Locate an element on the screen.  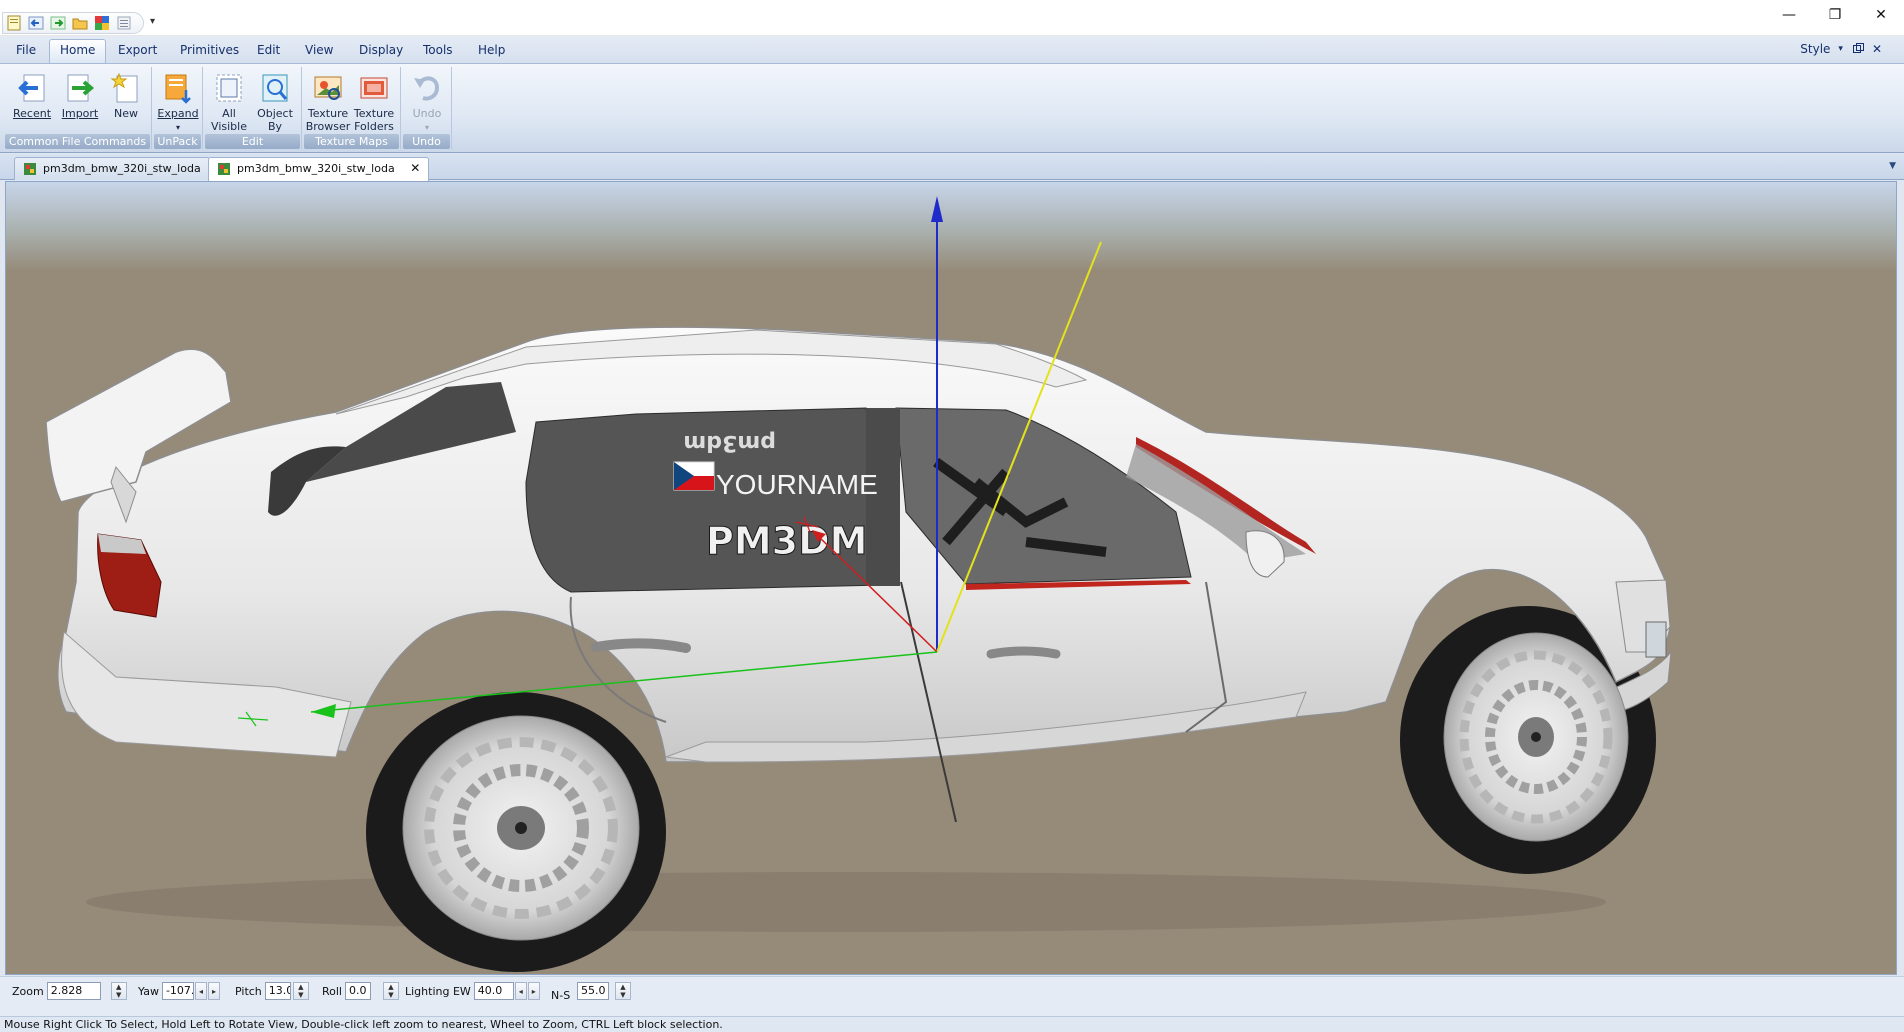
rear-door-handle is located at coordinates (641, 645).